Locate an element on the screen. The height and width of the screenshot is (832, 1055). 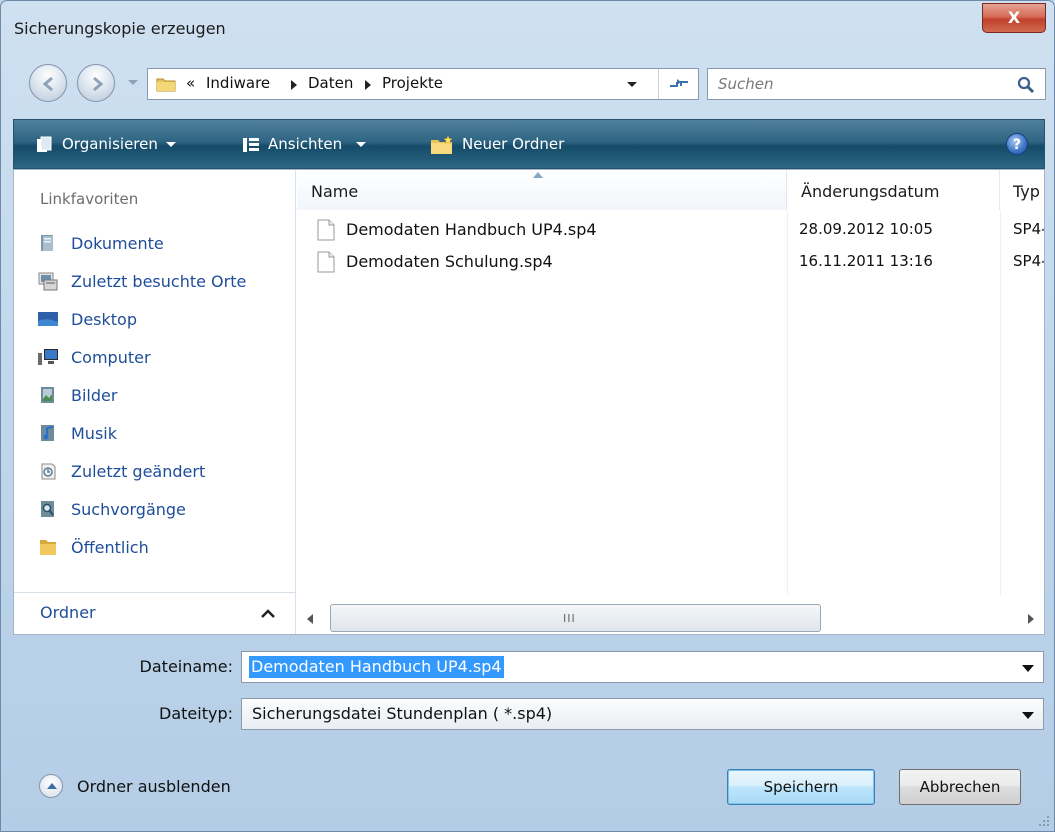
pictures-icon is located at coordinates (47, 395).